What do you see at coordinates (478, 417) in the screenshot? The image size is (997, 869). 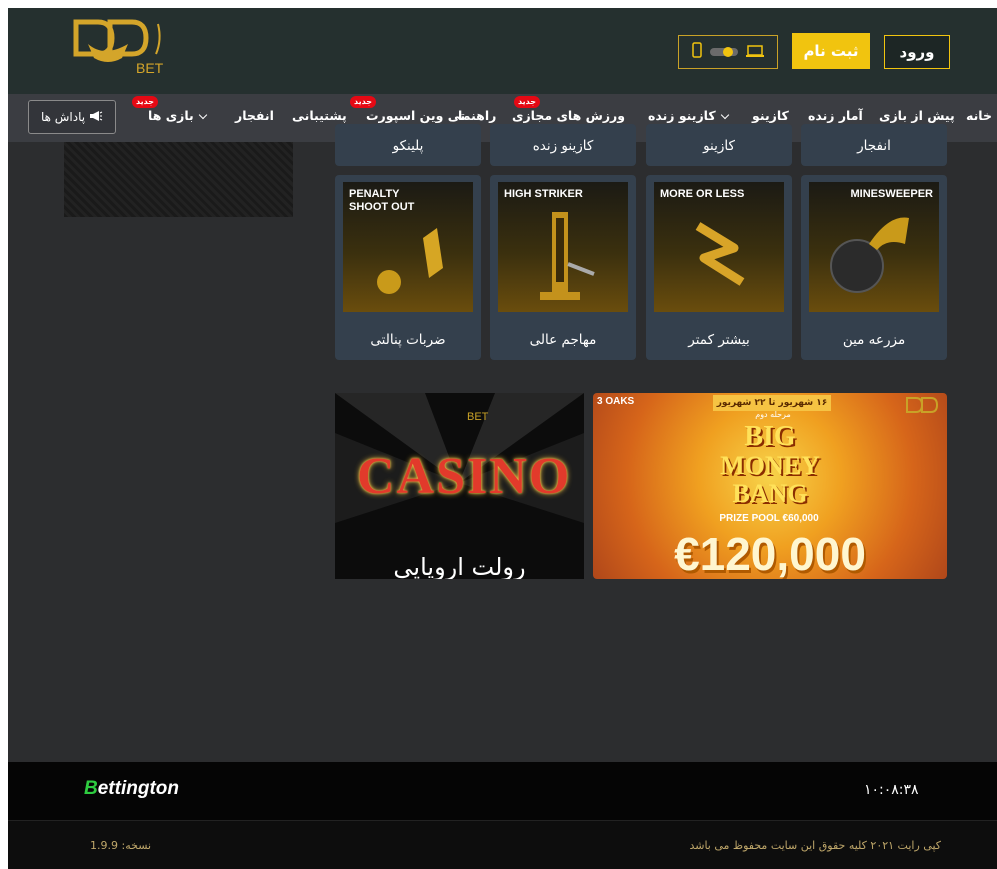 I see `casino-logo: BET` at bounding box center [478, 417].